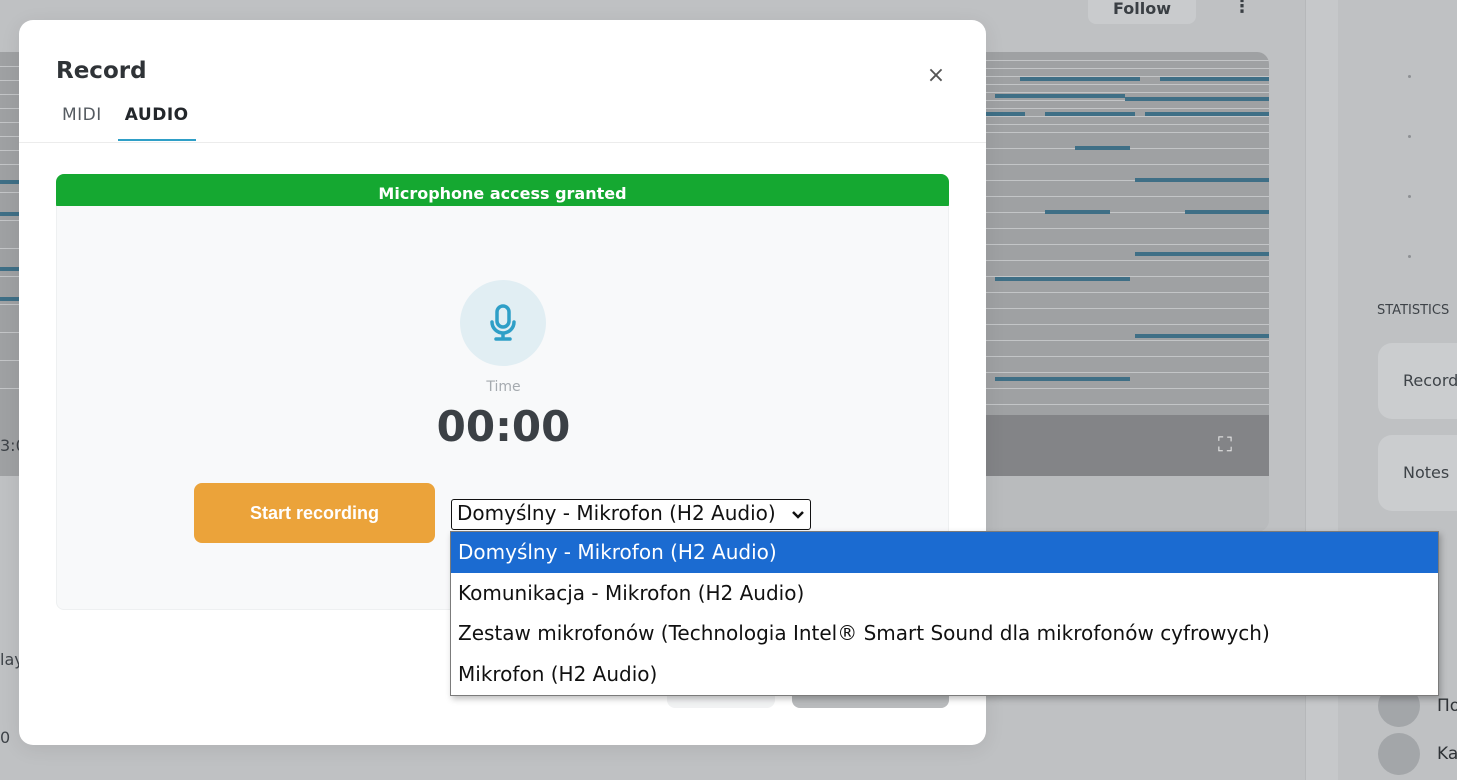 The image size is (1457, 780). I want to click on waveform-strip, so click(1127, 504).